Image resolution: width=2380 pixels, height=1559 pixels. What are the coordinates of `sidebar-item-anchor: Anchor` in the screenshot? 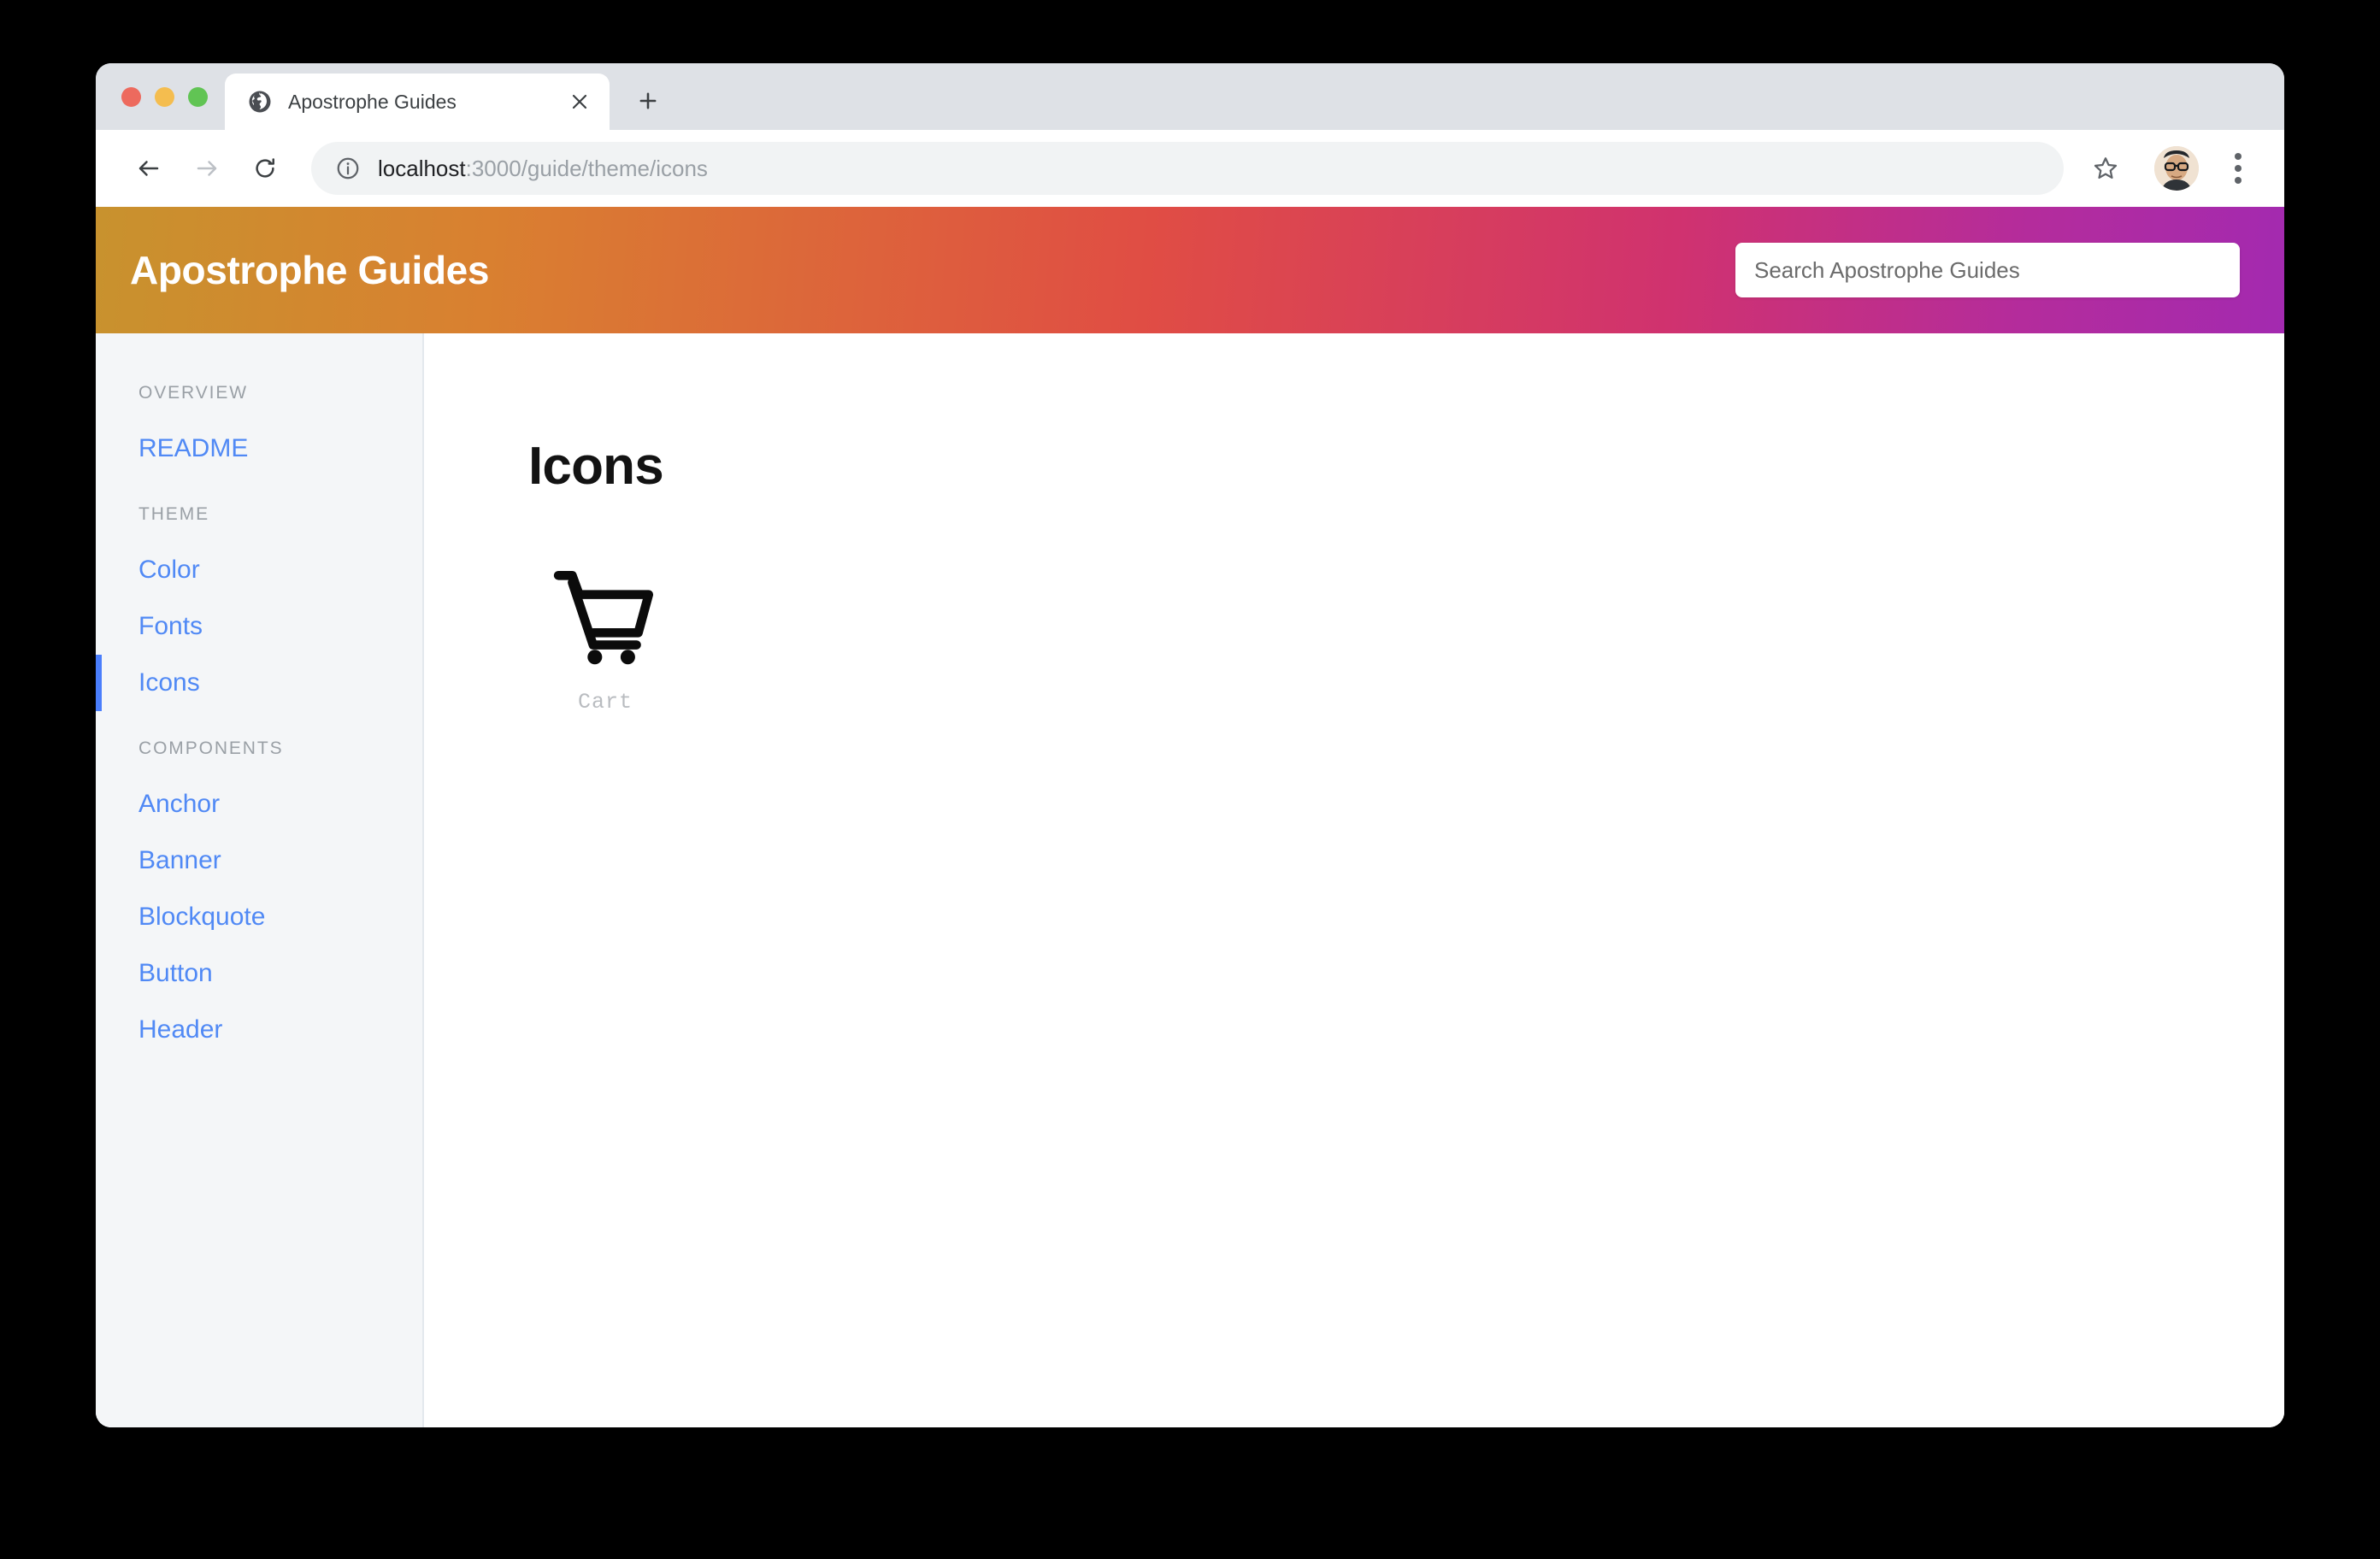 It's located at (259, 804).